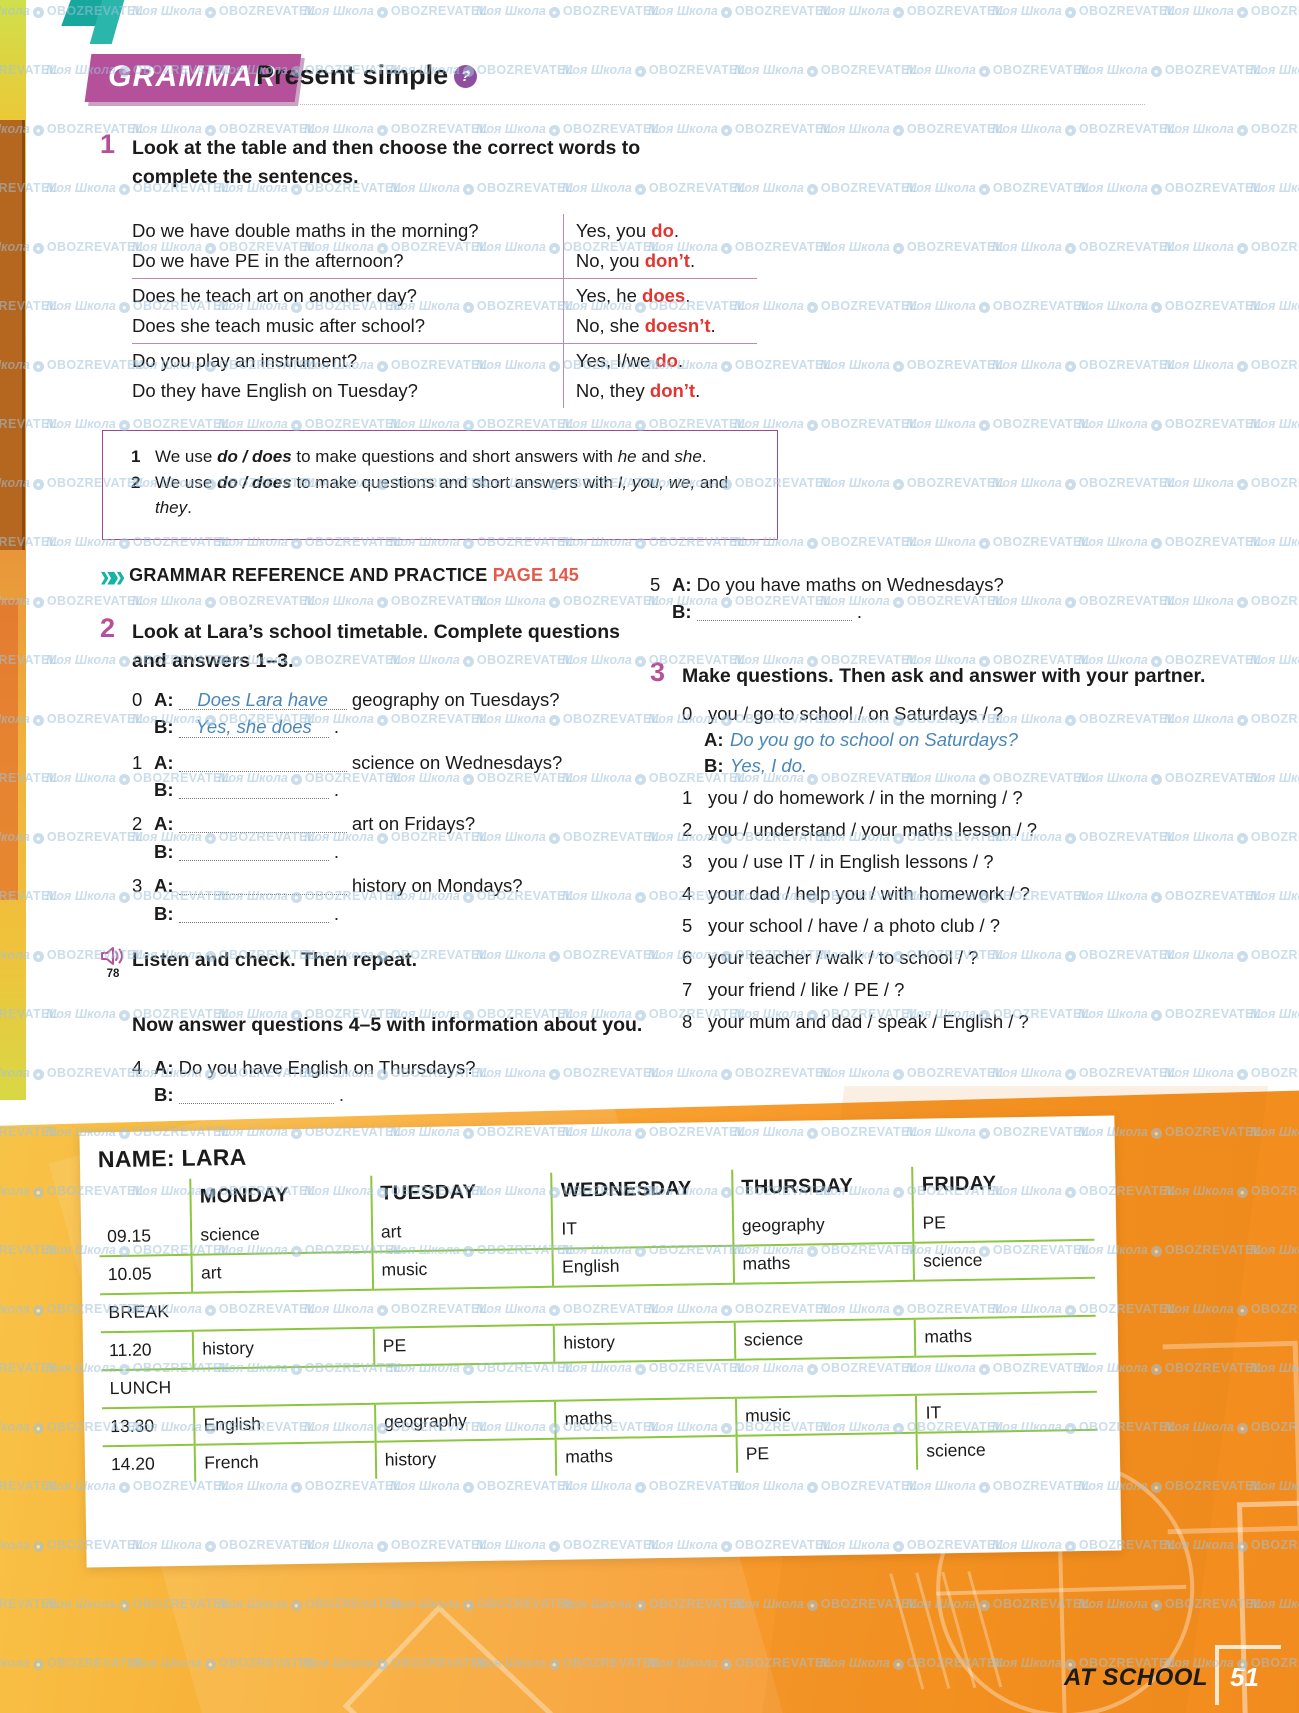 This screenshot has height=1713, width=1299. Describe the element at coordinates (327, 1067) in the screenshot. I see `item-question: Do you have English on Thursdays?` at that location.